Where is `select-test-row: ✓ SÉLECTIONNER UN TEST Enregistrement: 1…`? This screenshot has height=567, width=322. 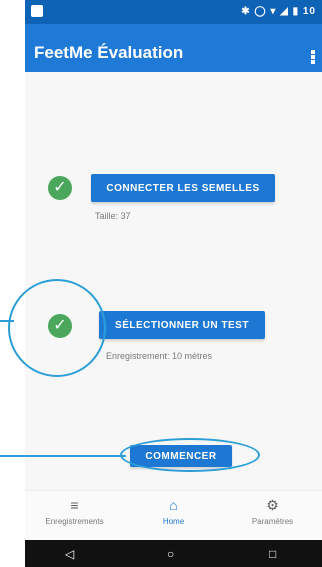 select-test-row: ✓ SÉLECTIONNER UN TEST Enregistrement: 1… is located at coordinates (173, 351).